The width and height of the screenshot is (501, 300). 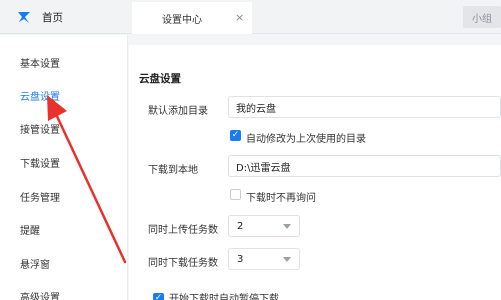 I want to click on download-count-value: 3, so click(x=240, y=259).